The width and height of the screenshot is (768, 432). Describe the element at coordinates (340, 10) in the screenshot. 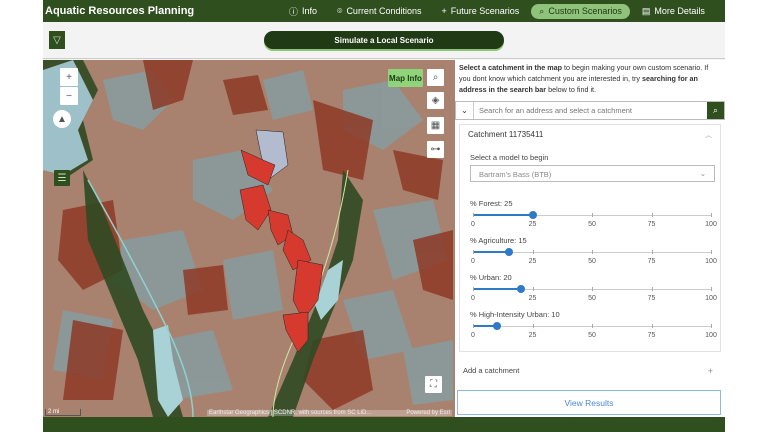

I see `map-pin-icon: ⌾` at that location.